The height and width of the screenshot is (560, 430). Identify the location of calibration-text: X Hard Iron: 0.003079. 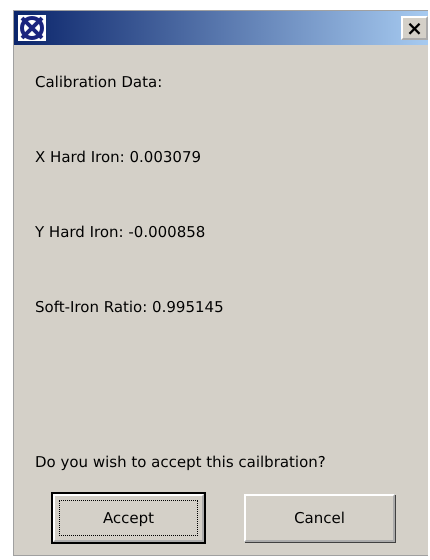
(118, 158).